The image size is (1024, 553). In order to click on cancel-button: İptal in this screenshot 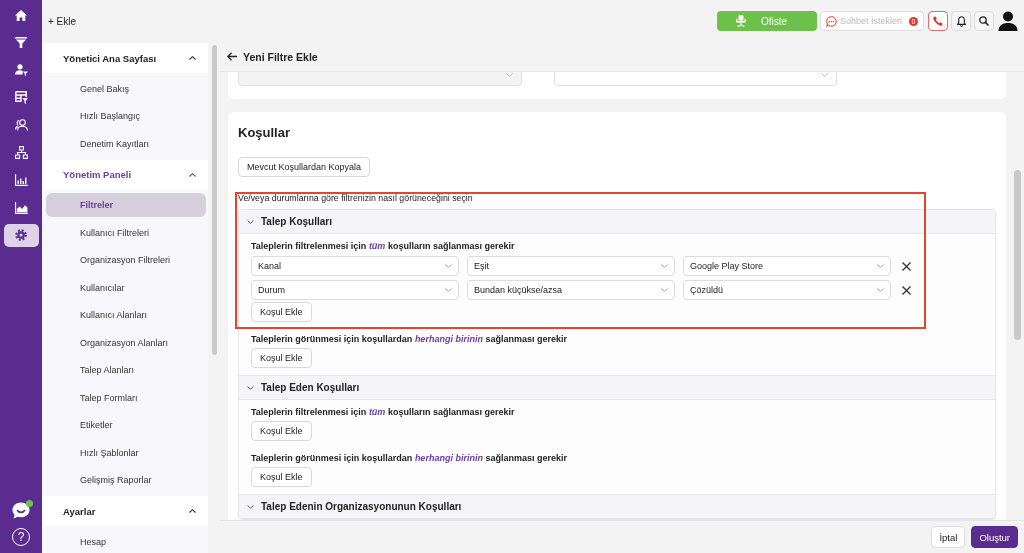, I will do `click(948, 537)`.